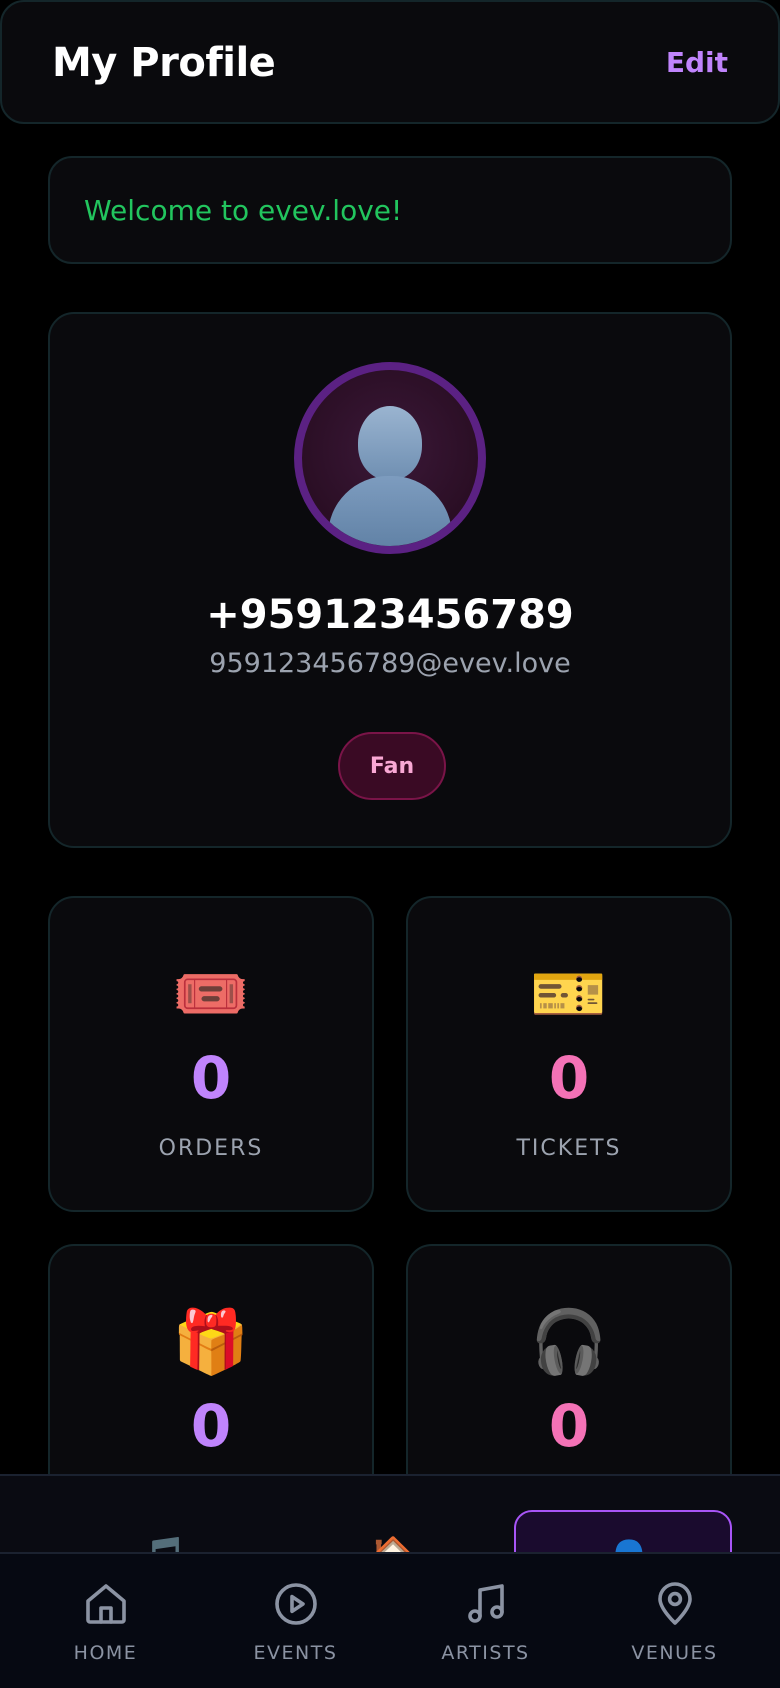 Image resolution: width=780 pixels, height=1688 pixels. Describe the element at coordinates (211, 1078) in the screenshot. I see `orders-count: 0` at that location.